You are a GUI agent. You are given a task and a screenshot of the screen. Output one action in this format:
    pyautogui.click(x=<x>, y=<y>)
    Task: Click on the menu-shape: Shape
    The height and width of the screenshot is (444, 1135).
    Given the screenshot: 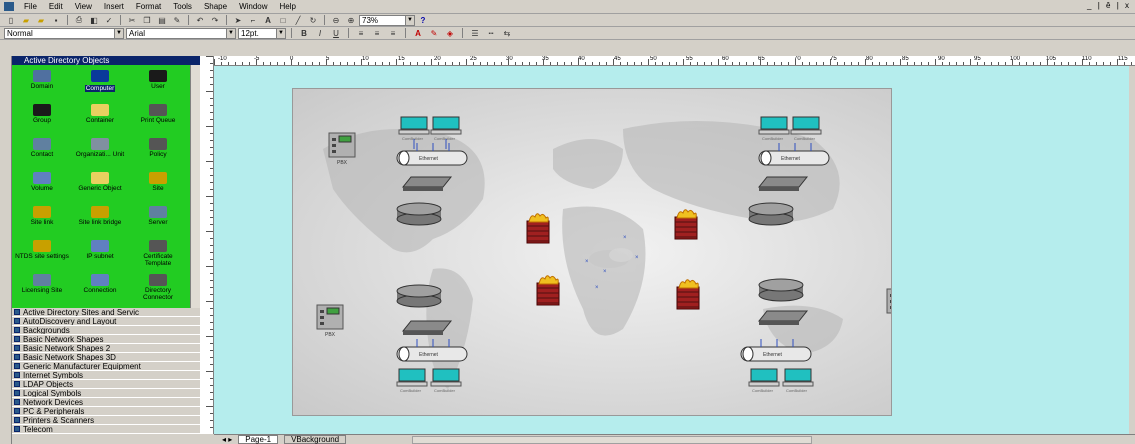 What is the action you would take?
    pyautogui.click(x=215, y=7)
    